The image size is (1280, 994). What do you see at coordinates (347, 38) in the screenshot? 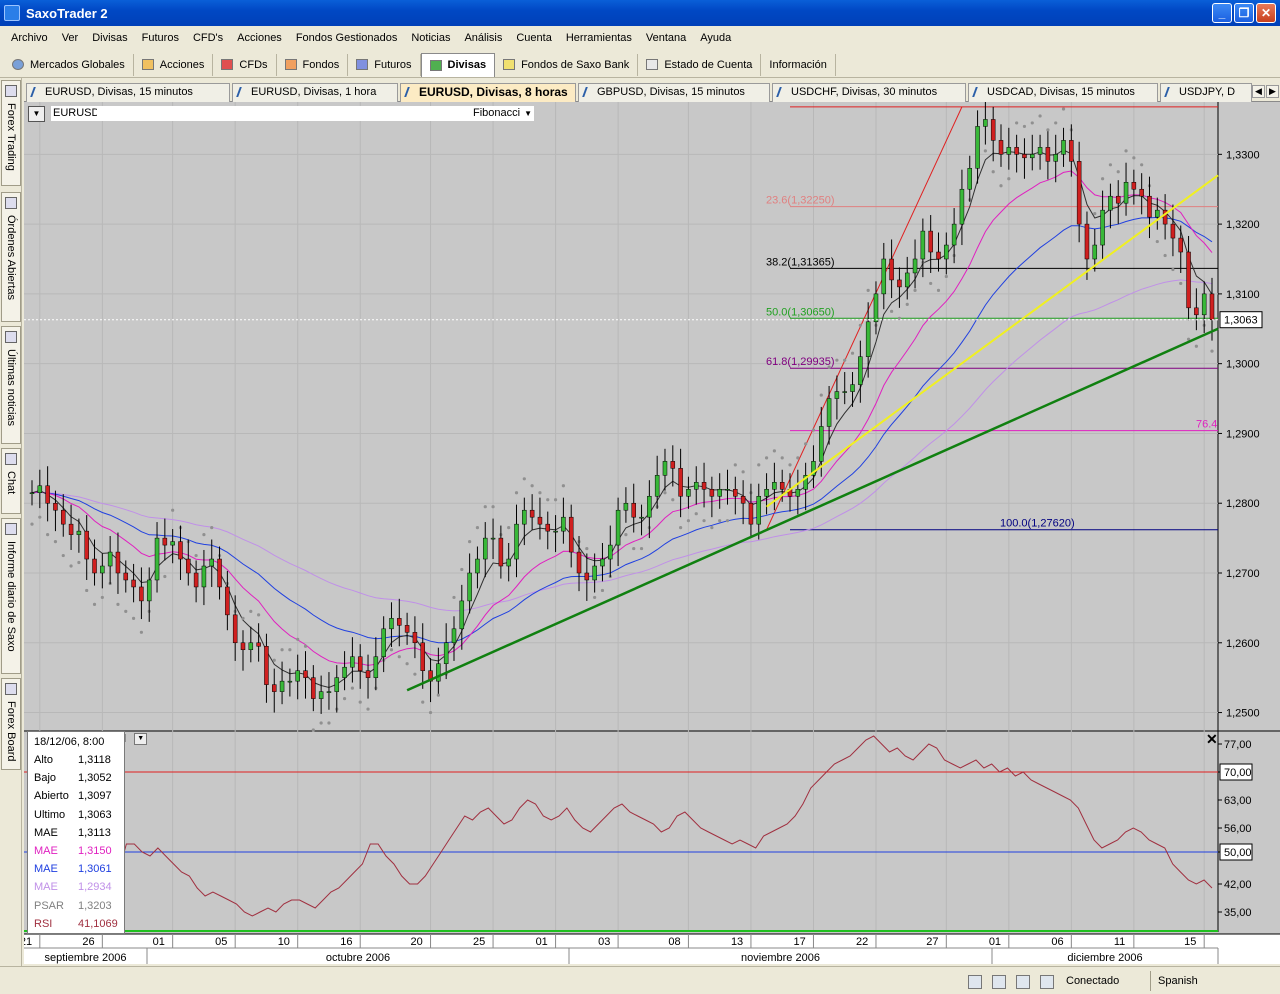
I see `menu-fondos-gestionados: Fondos Gestionados` at bounding box center [347, 38].